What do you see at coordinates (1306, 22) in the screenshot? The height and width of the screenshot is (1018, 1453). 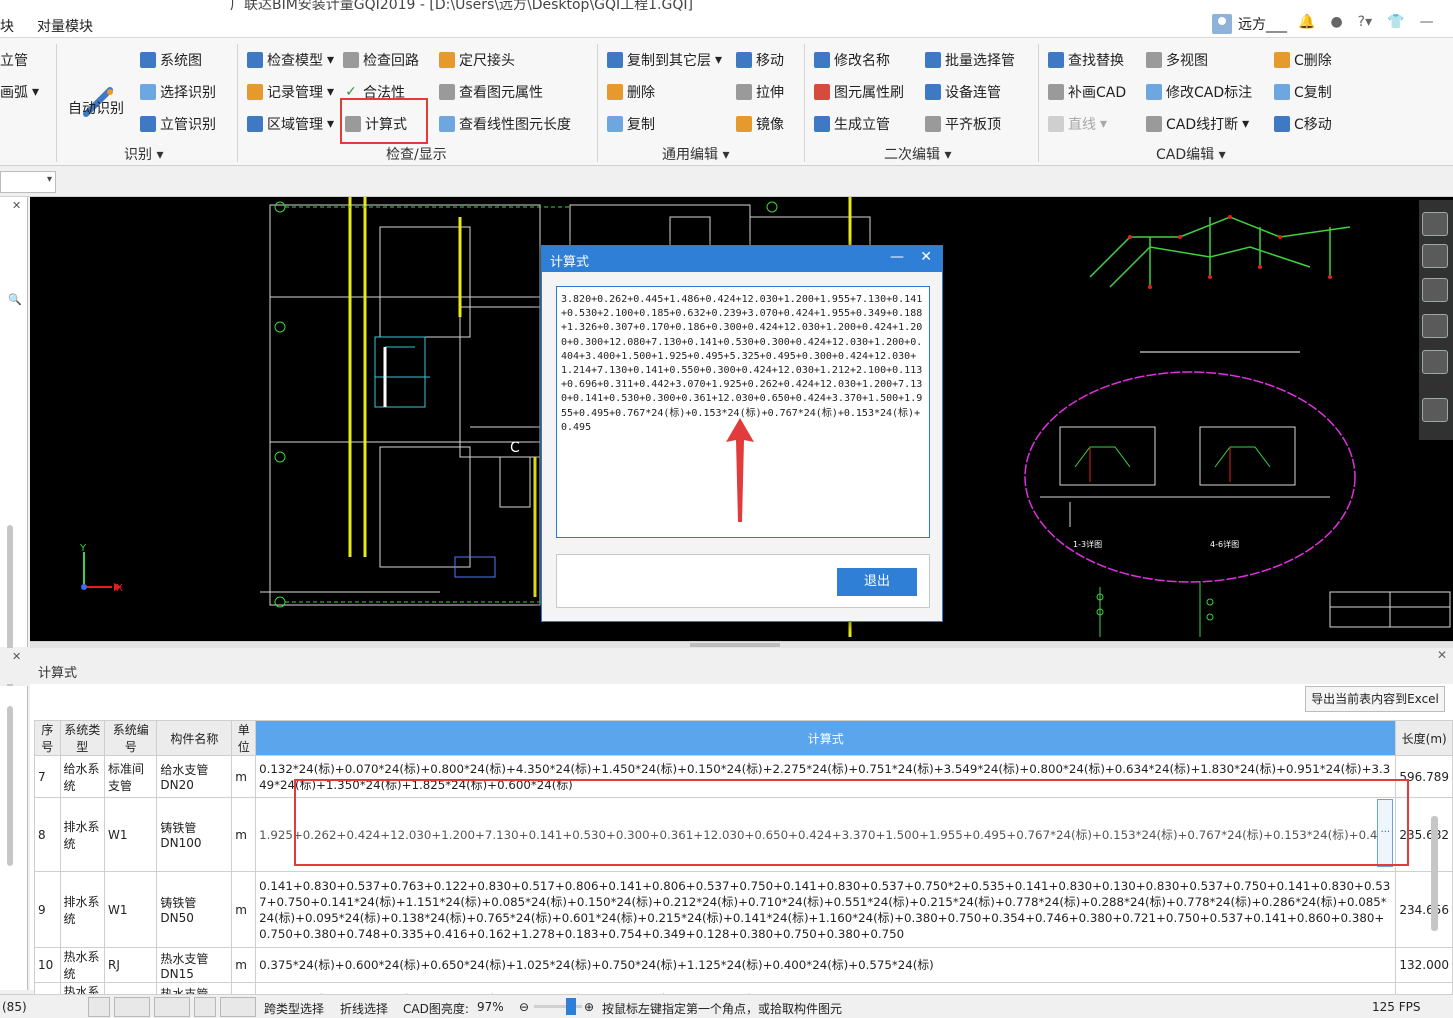 I see `bell-icon: 🔔` at bounding box center [1306, 22].